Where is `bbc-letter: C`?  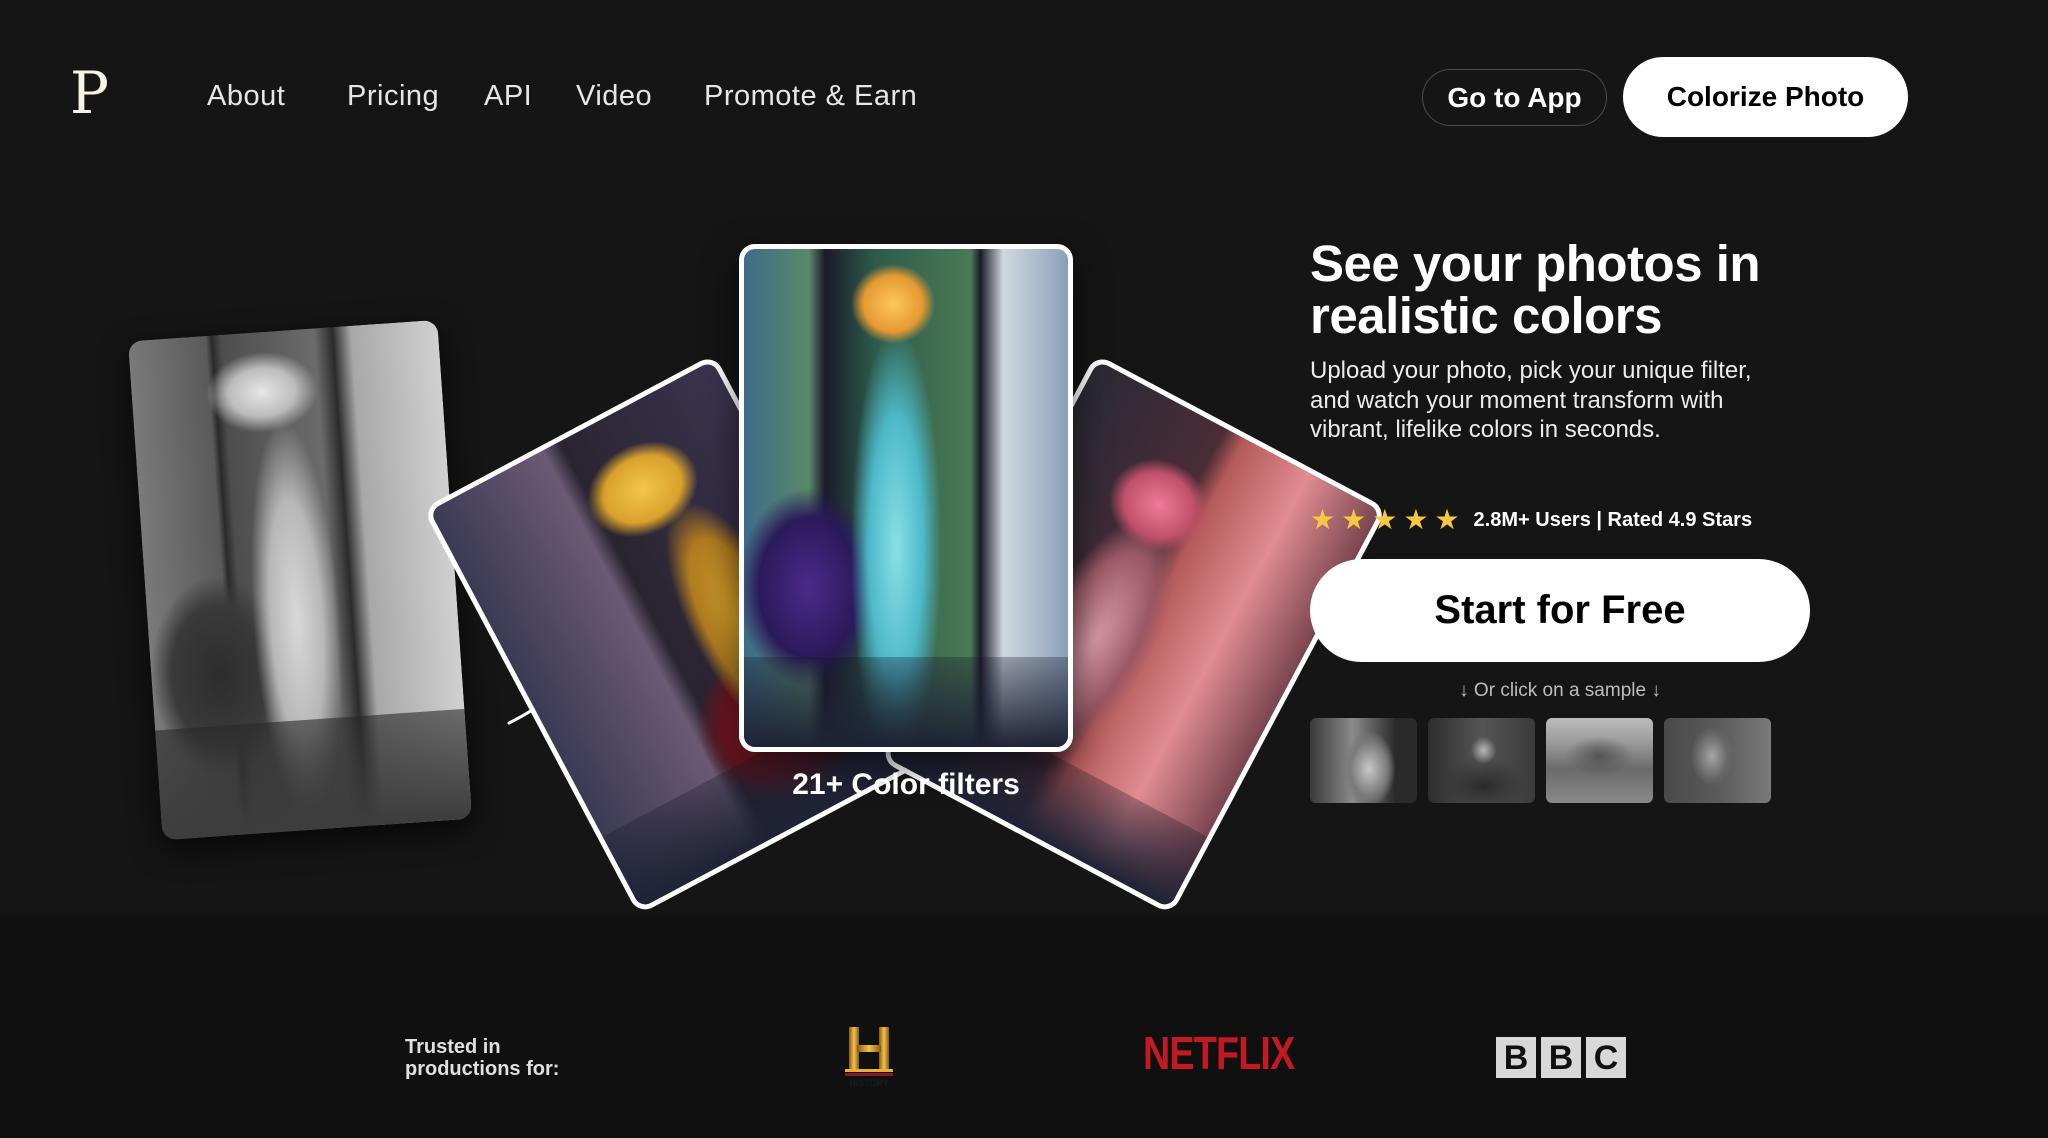
bbc-letter: C is located at coordinates (1606, 1057).